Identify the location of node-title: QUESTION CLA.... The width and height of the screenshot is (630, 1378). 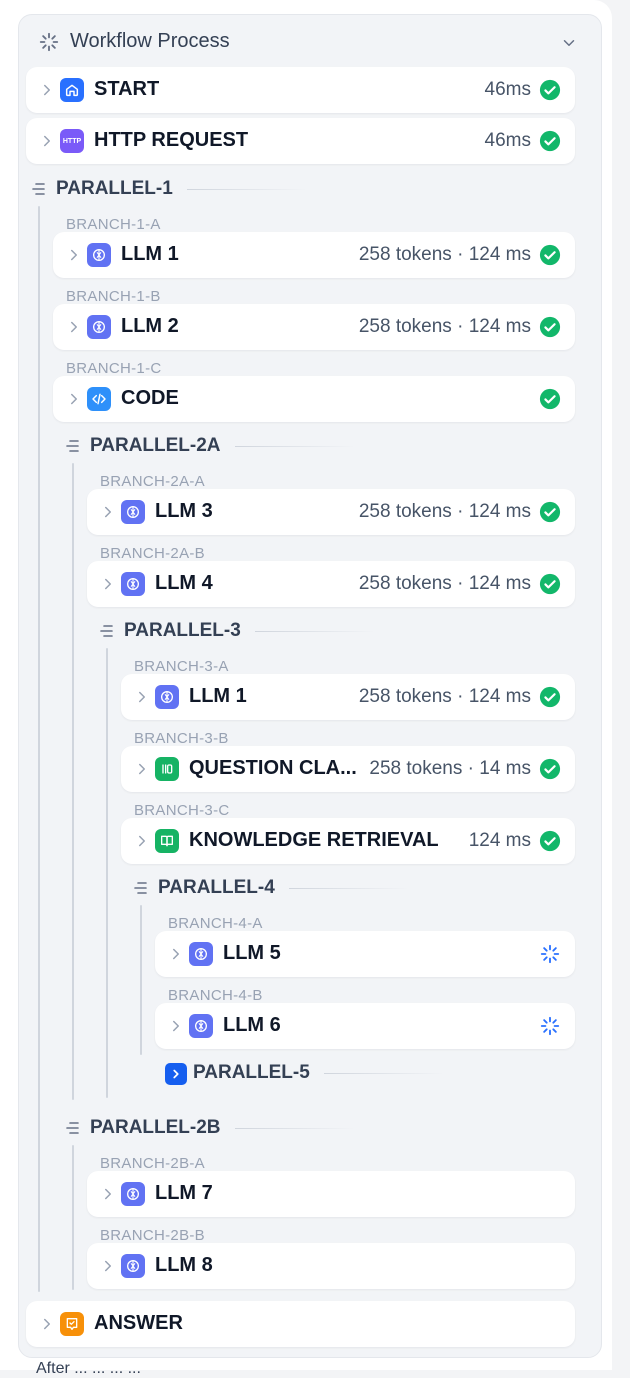
(273, 768).